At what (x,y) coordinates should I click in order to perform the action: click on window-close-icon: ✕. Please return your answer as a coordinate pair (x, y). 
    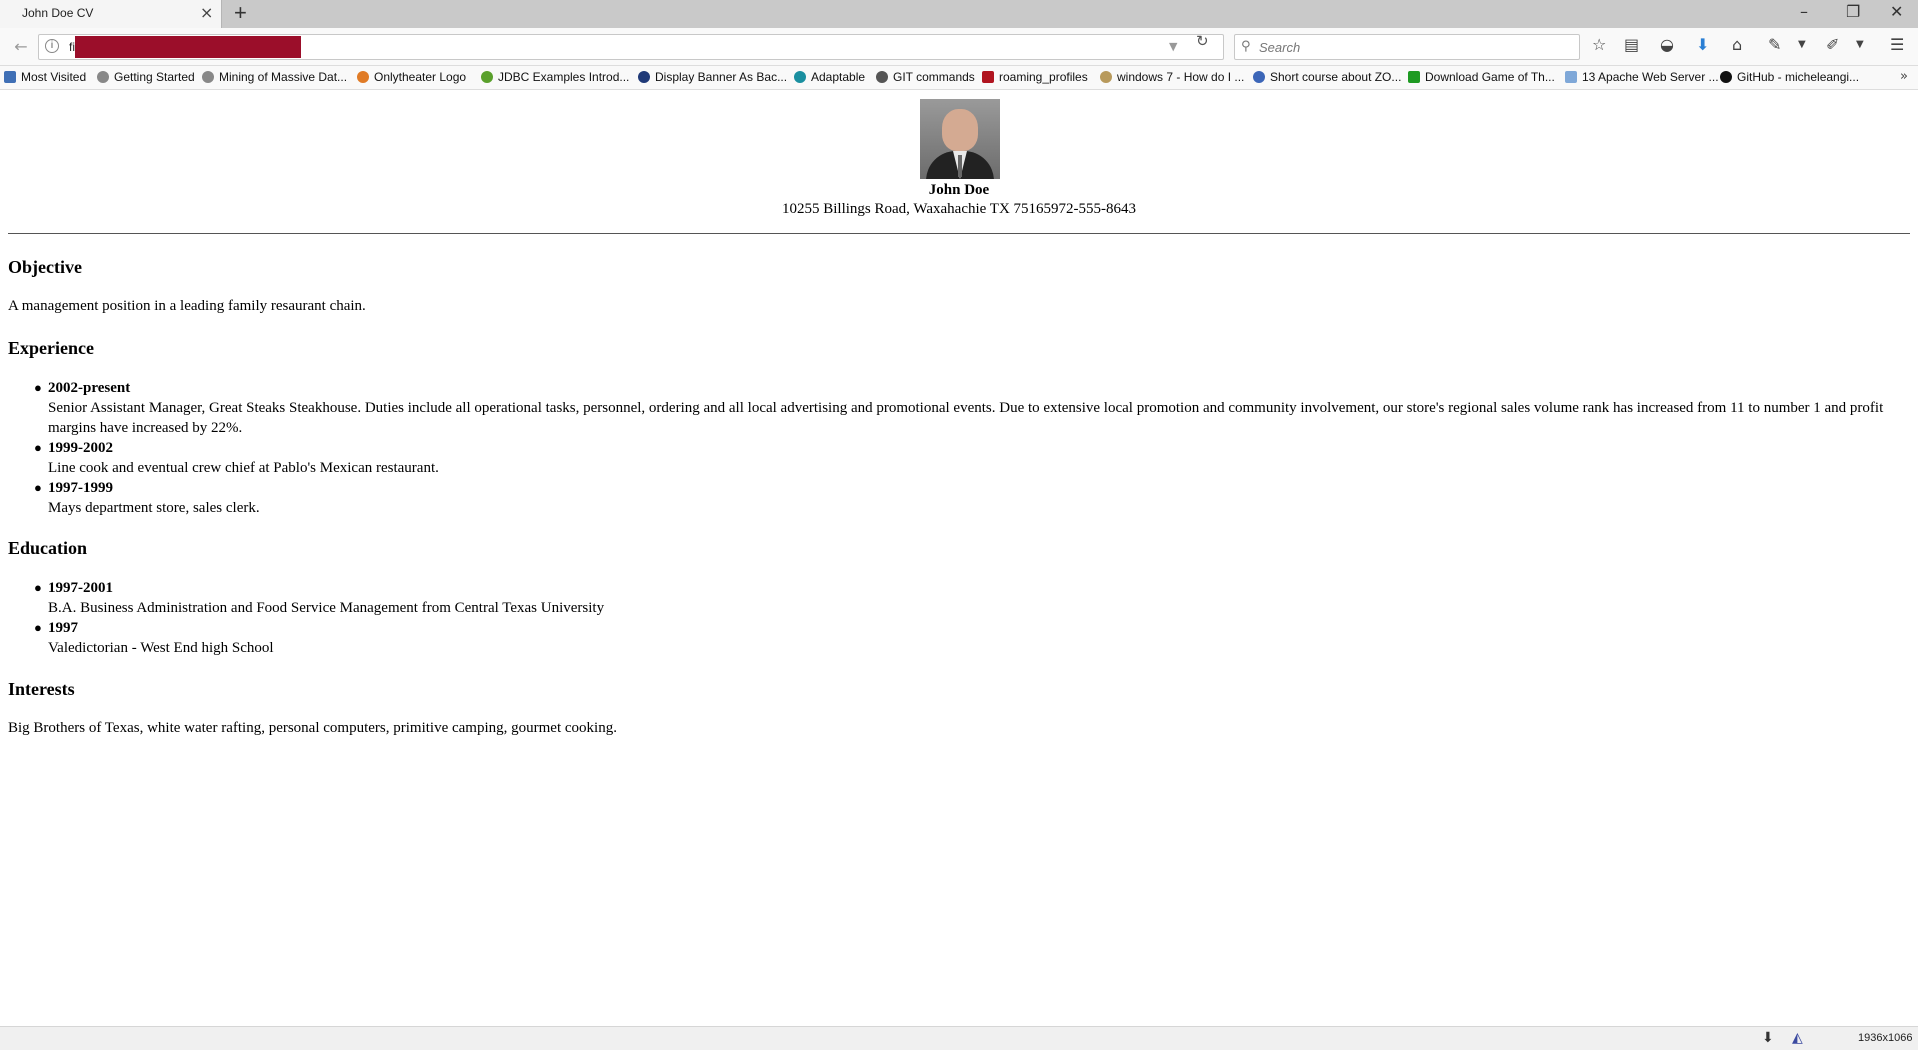
    Looking at the image, I should click on (1896, 11).